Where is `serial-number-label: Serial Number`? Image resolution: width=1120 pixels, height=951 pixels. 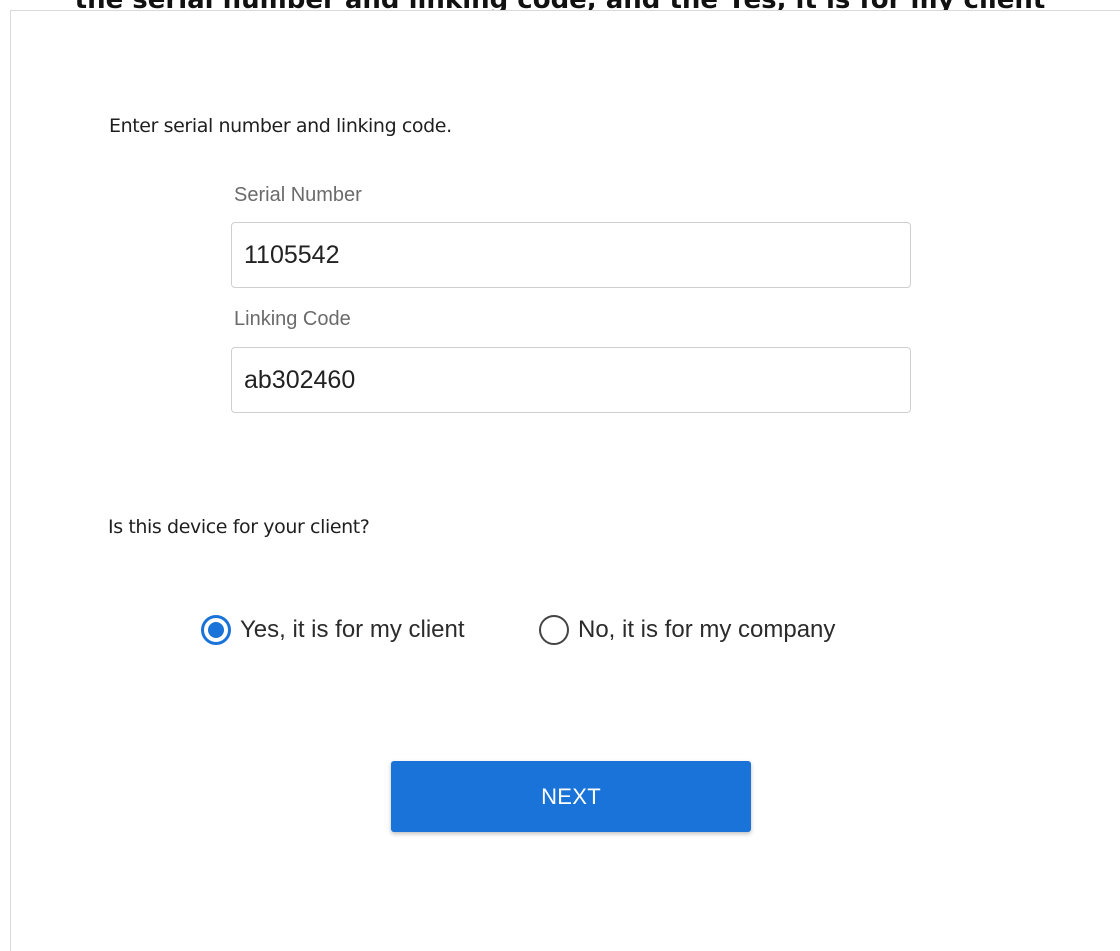
serial-number-label: Serial Number is located at coordinates (298, 195).